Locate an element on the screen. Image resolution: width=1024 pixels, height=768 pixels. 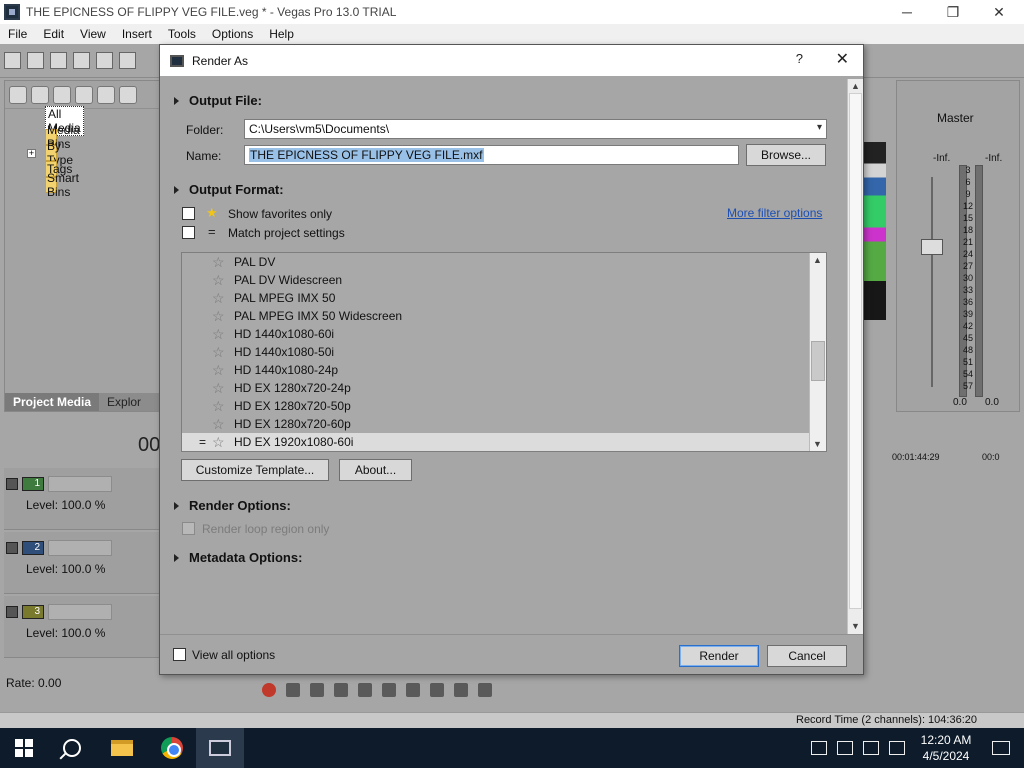
web-icon is located at coordinates (84, 94).